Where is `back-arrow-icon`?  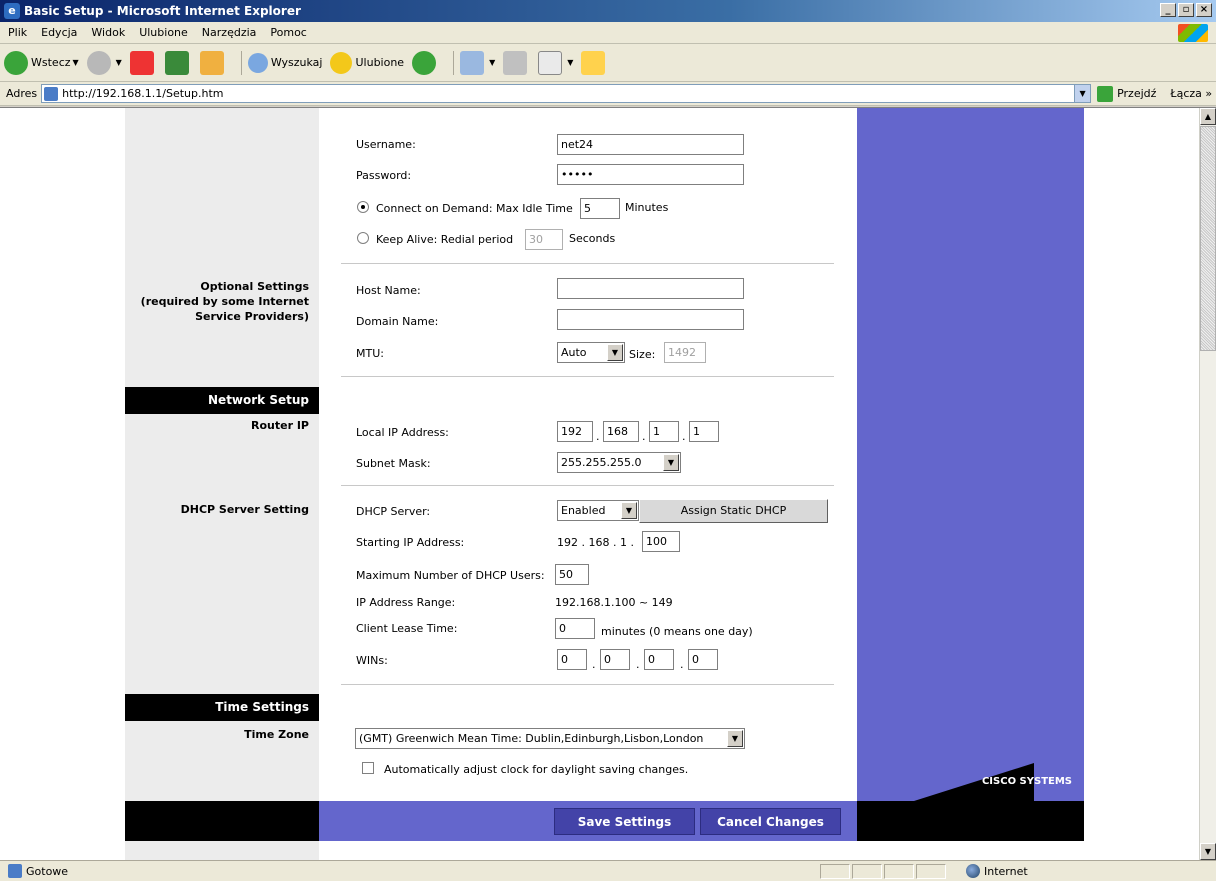 back-arrow-icon is located at coordinates (16, 62).